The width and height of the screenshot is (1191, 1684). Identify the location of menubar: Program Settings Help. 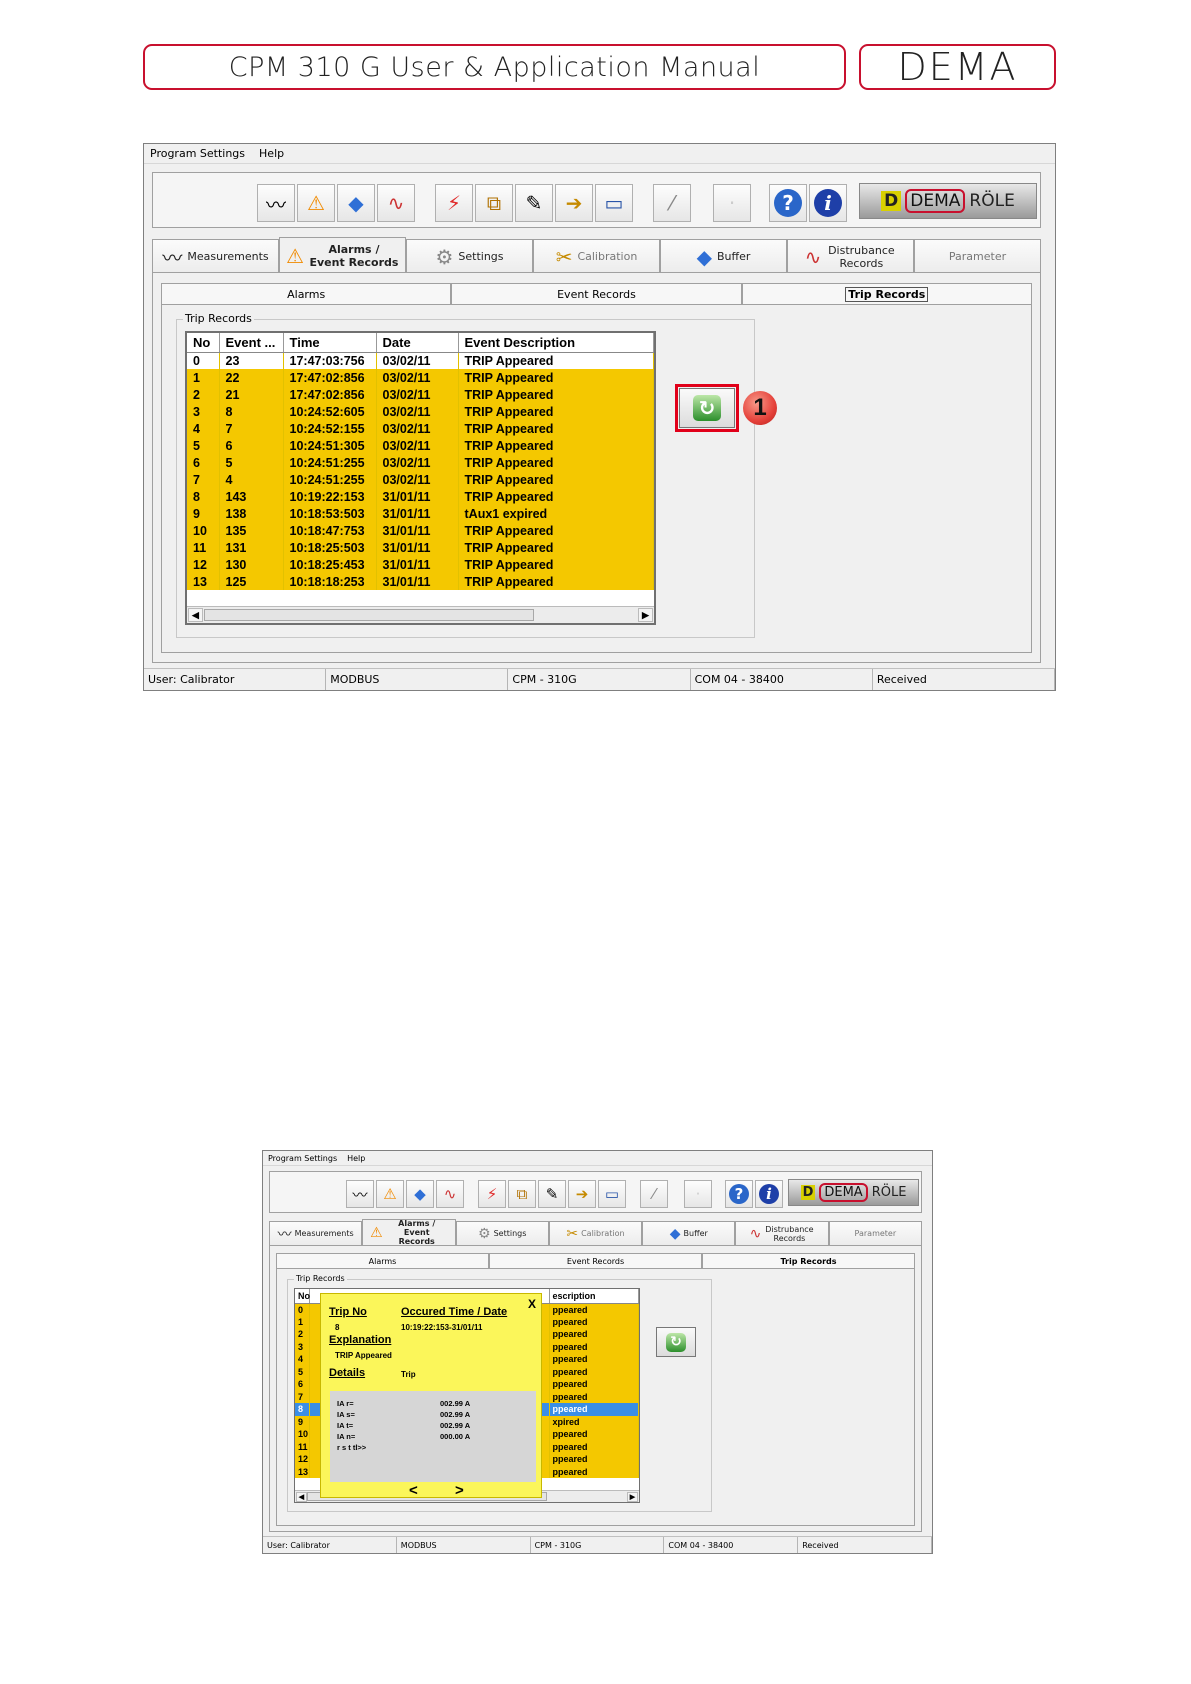
(599, 154).